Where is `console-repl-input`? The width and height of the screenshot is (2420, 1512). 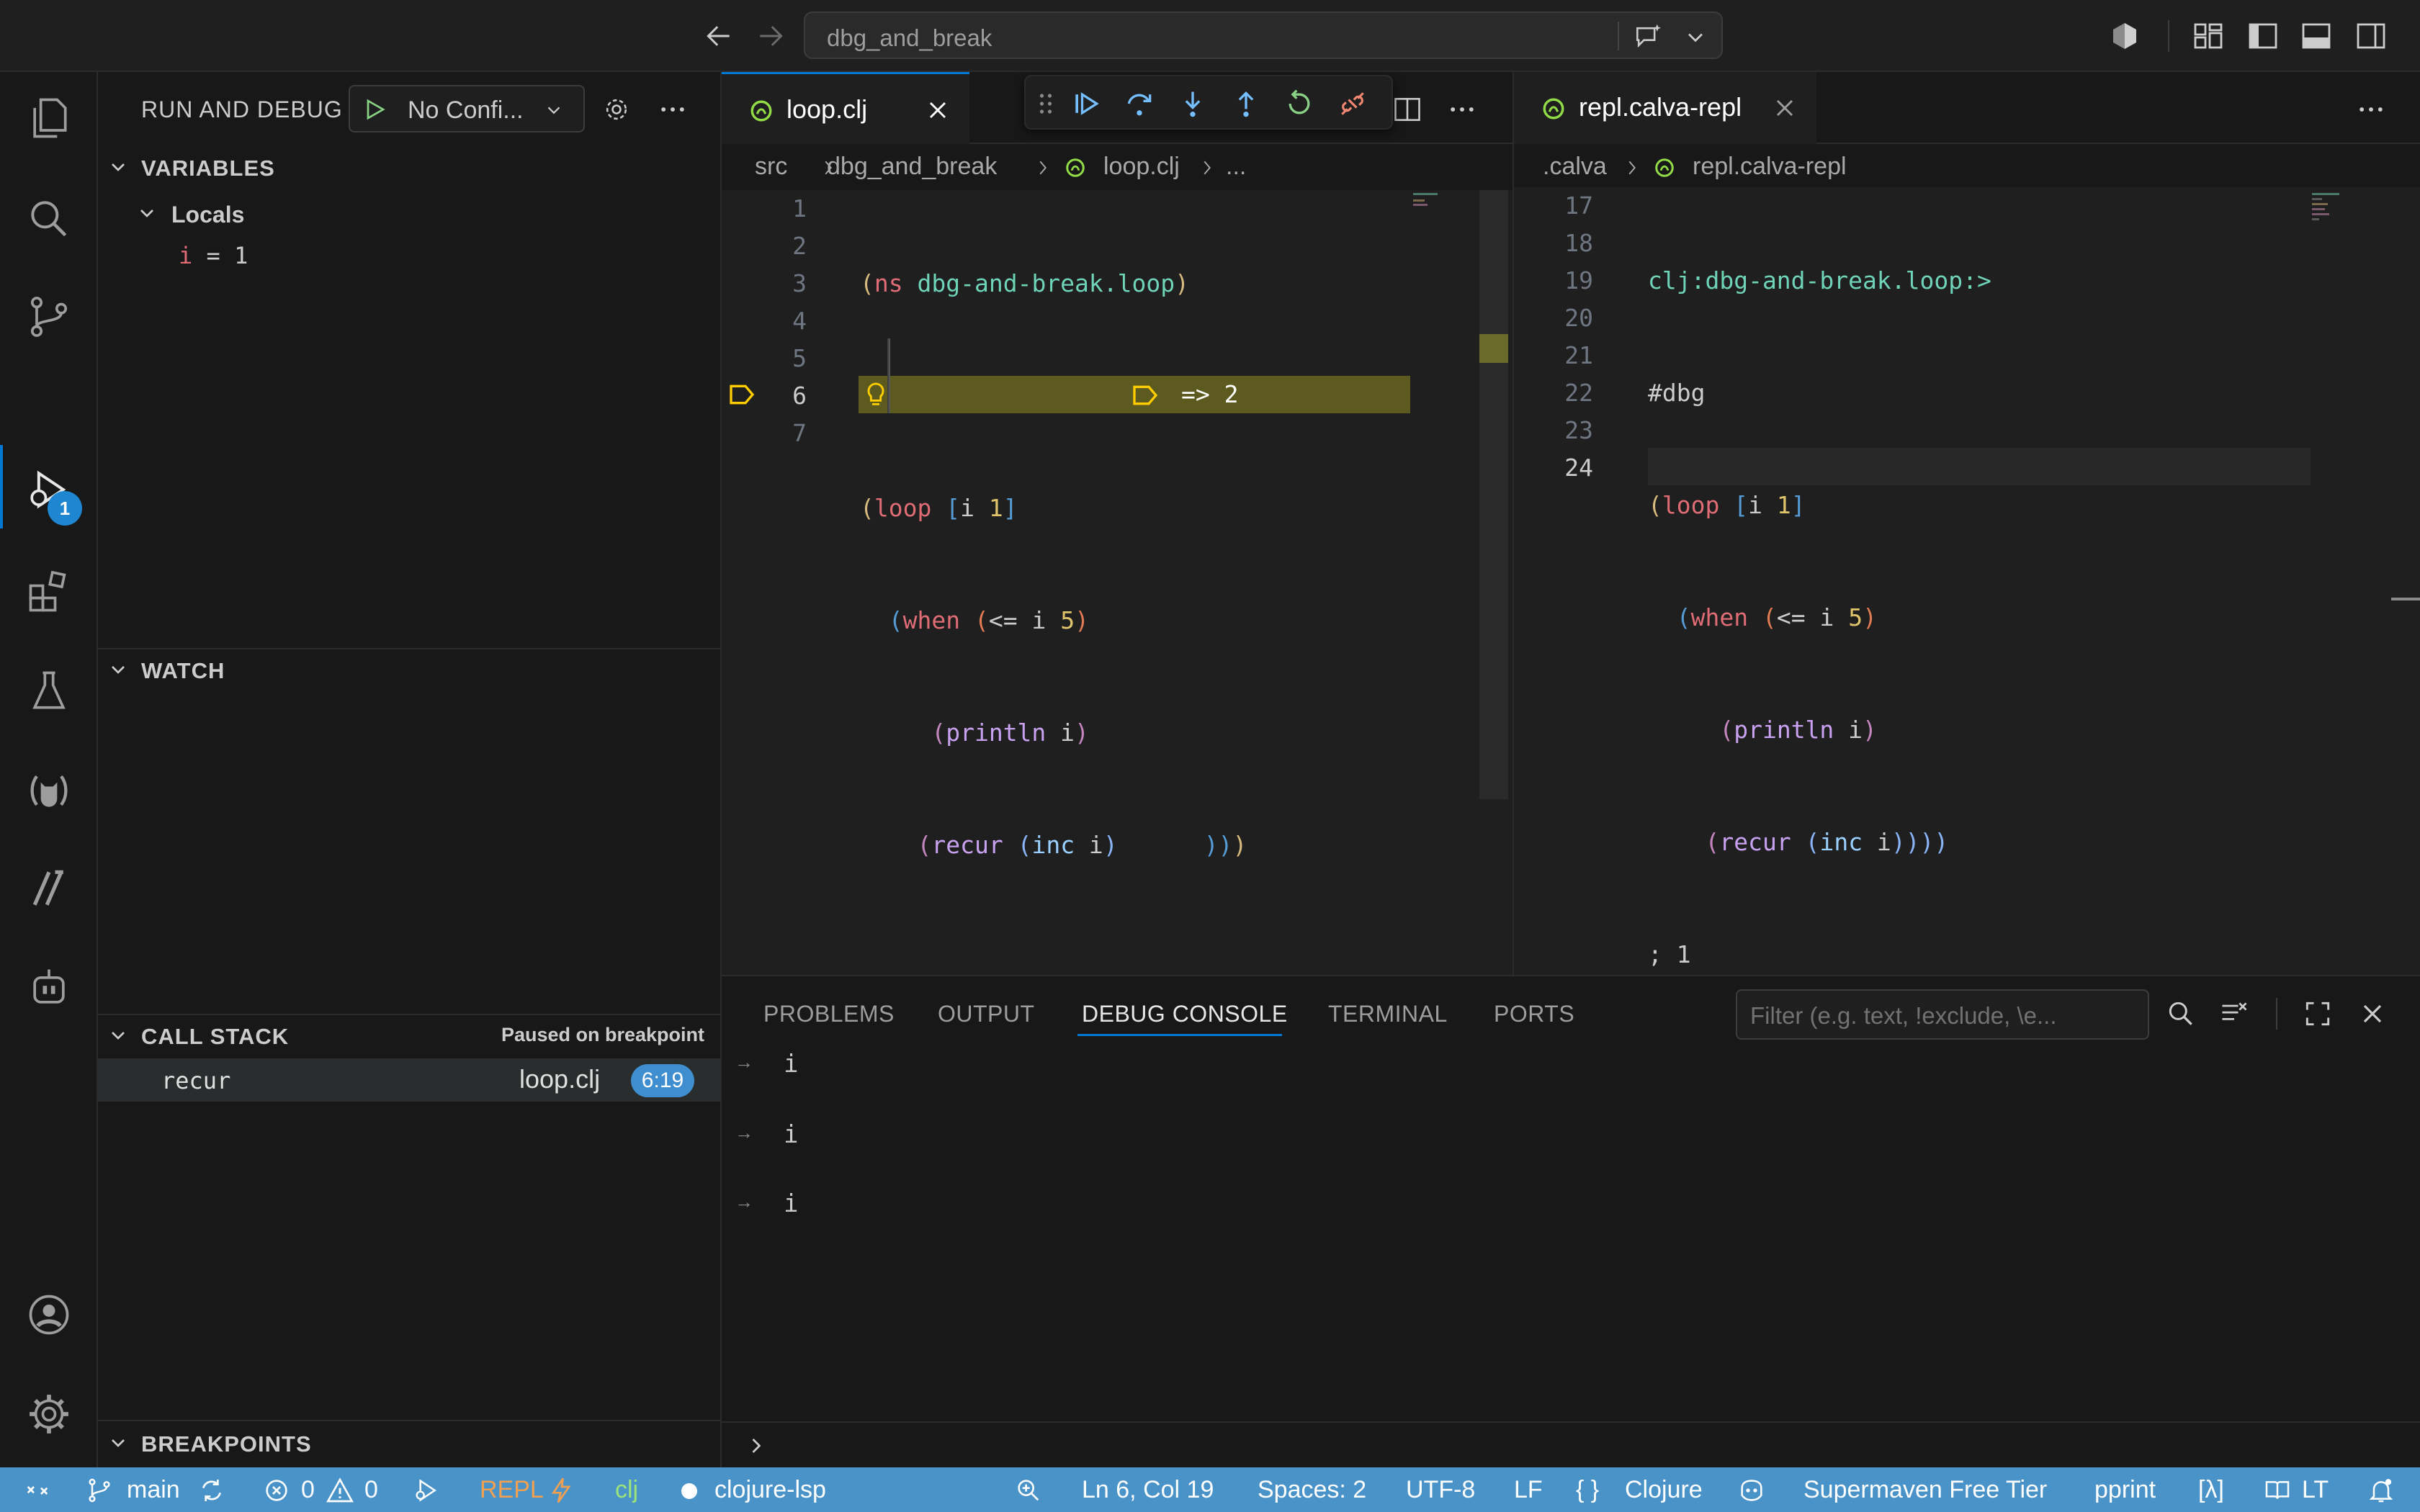 console-repl-input is located at coordinates (1571, 1446).